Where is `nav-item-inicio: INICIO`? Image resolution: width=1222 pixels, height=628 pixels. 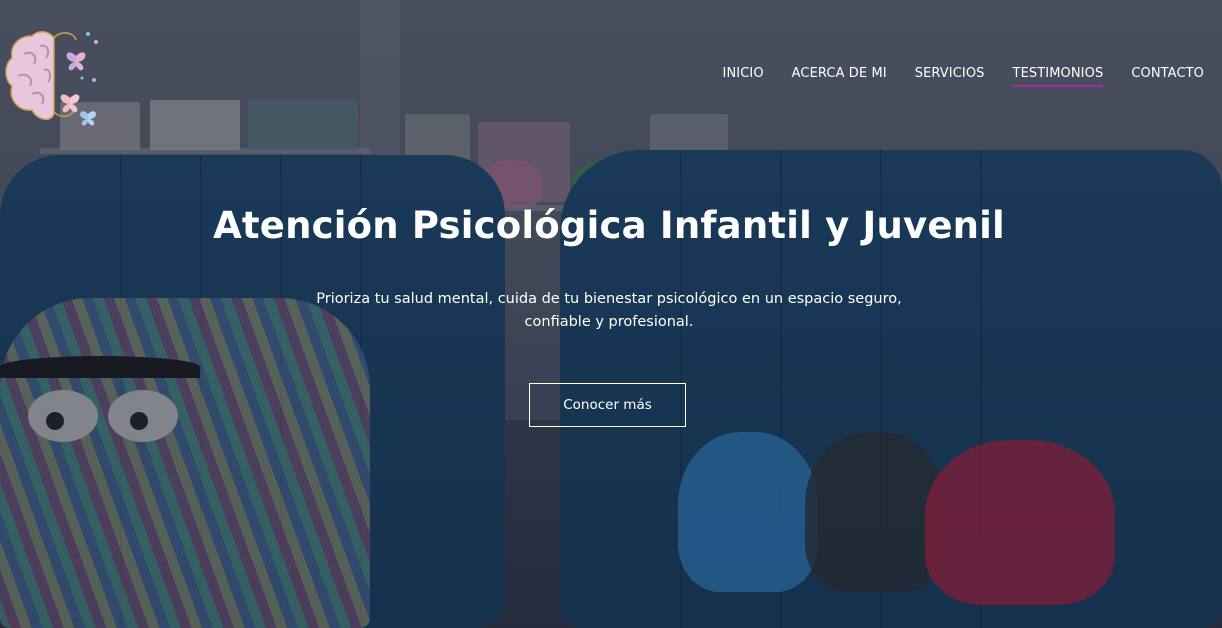 nav-item-inicio: INICIO is located at coordinates (743, 76).